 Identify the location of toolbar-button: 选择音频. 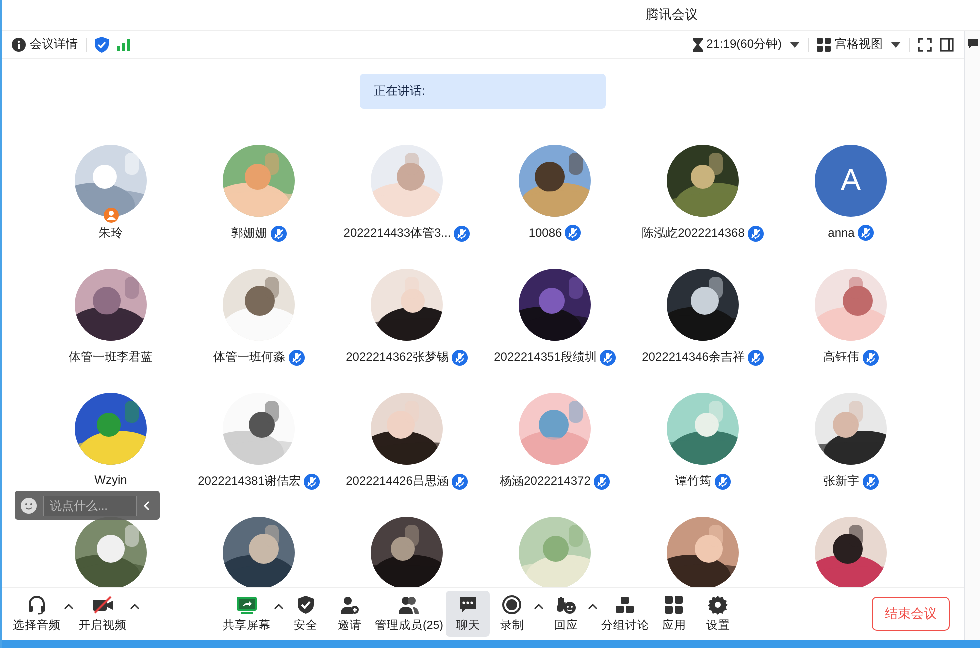
(37, 614).